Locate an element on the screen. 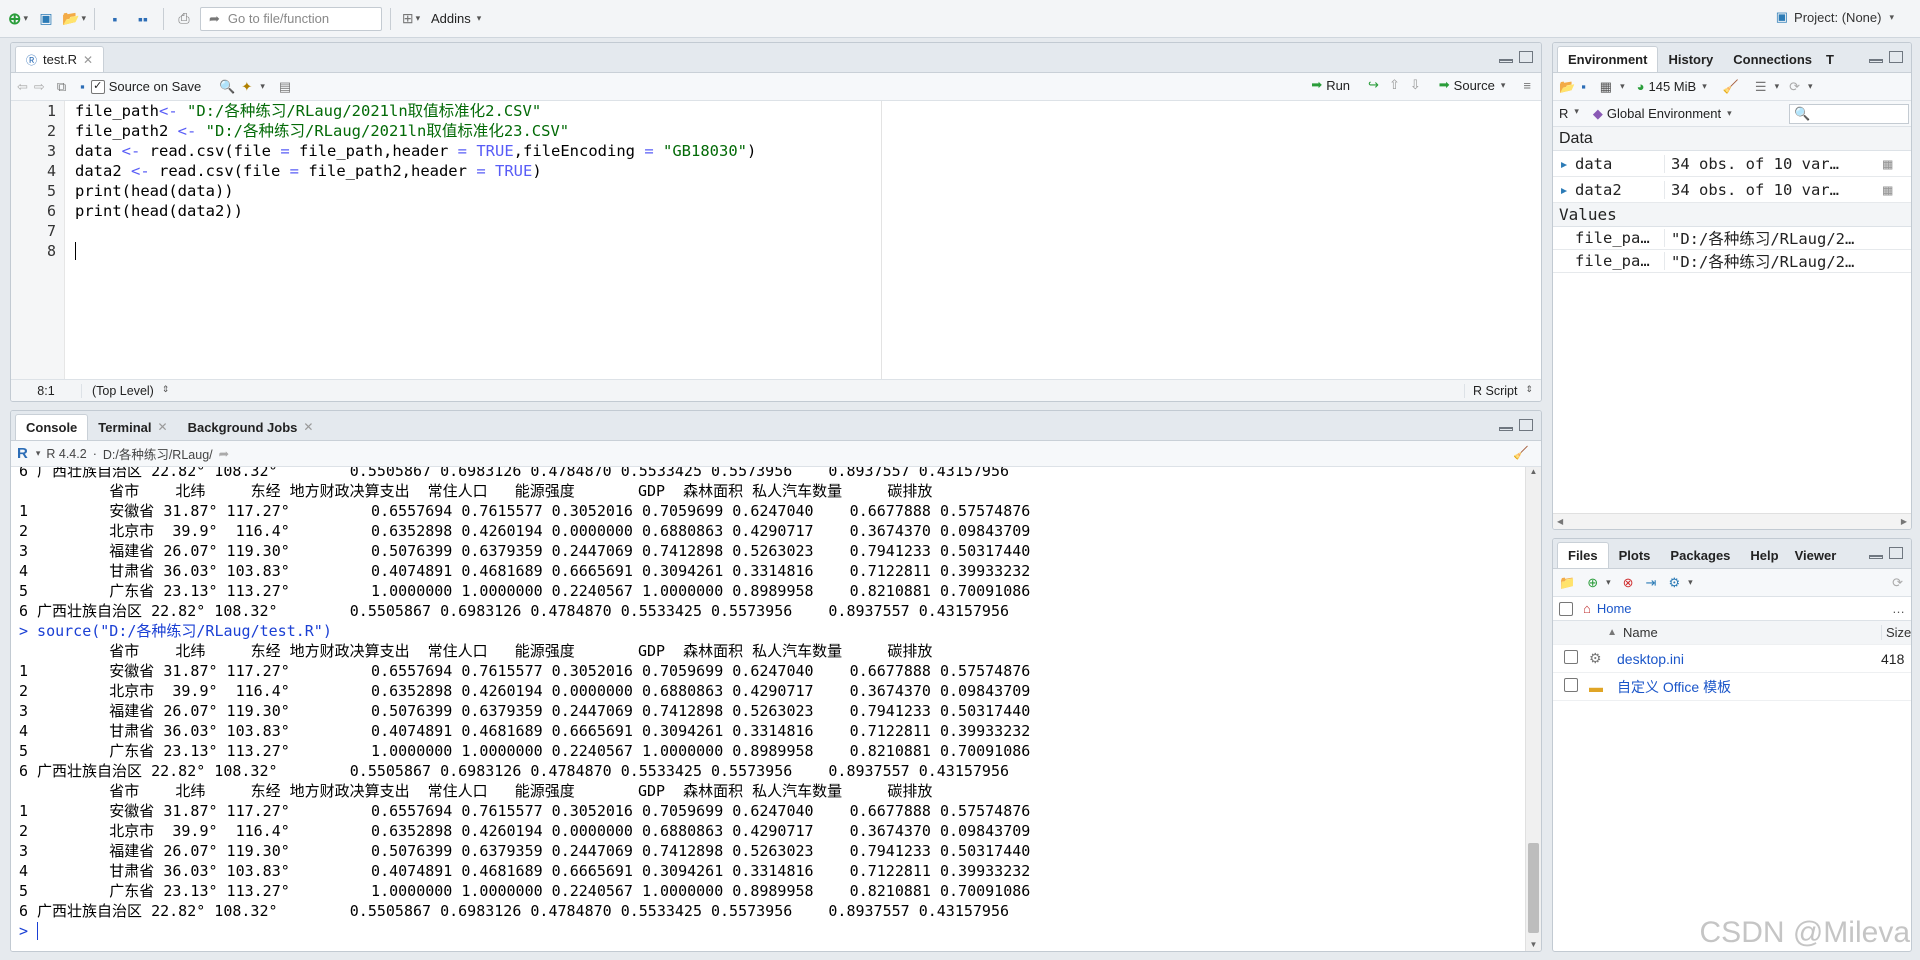 This screenshot has height=960, width=1920. rerun-icon: ↪ is located at coordinates (1373, 85).